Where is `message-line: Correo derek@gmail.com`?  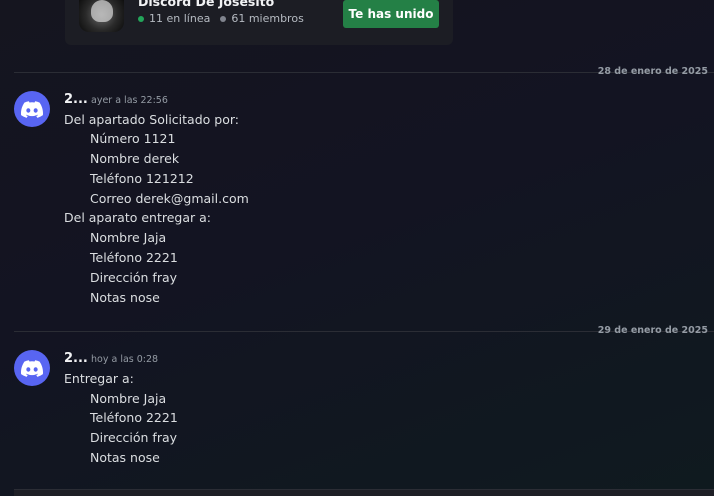
message-line: Correo derek@gmail.com is located at coordinates (169, 198).